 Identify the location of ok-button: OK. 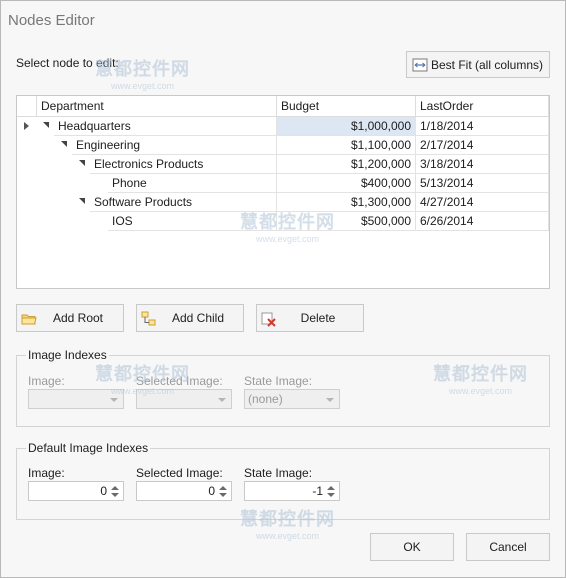
(412, 547).